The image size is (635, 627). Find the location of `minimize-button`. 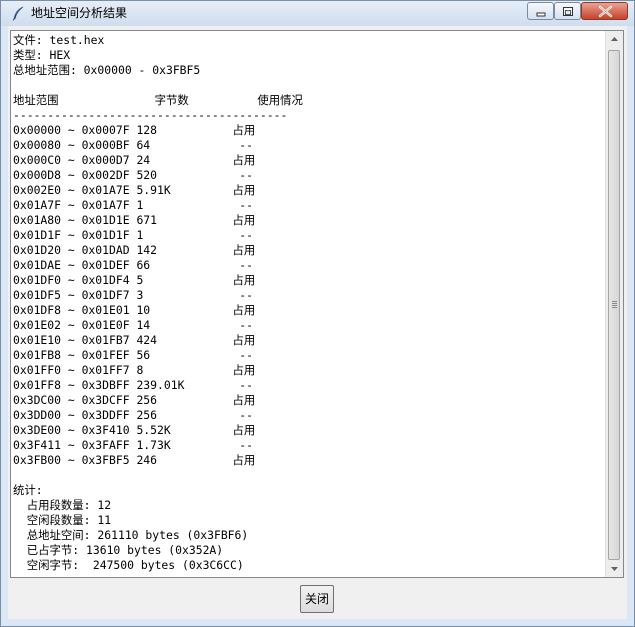

minimize-button is located at coordinates (540, 11).